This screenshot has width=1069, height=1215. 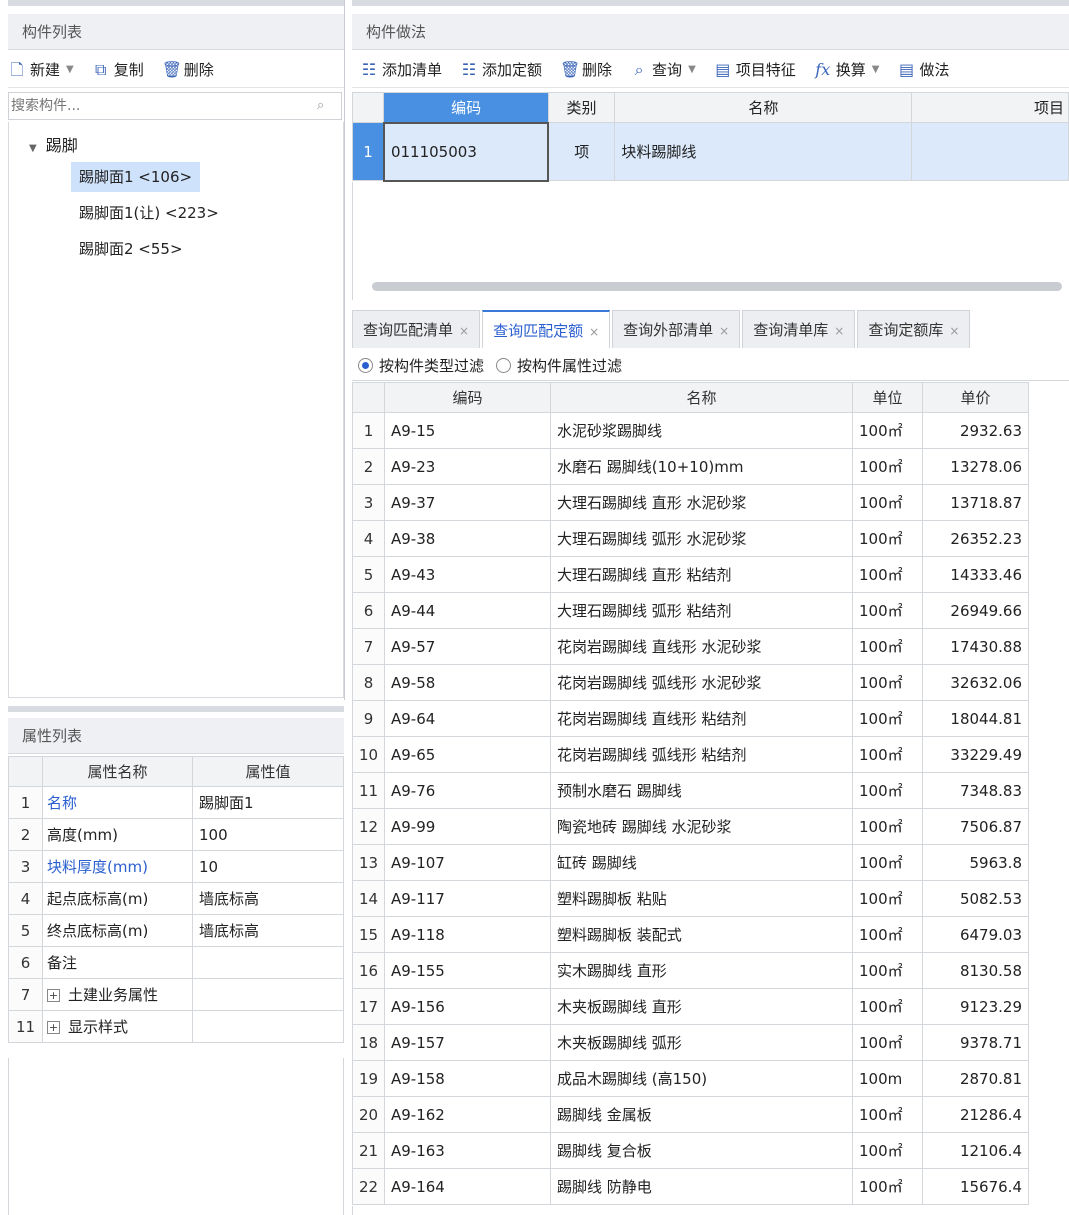 I want to click on name-cell: 花岗岩踢脚线 直线形 粘结剂, so click(x=701, y=718).